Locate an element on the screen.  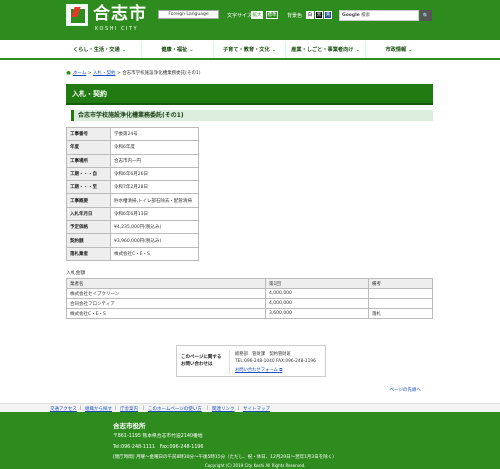
footer-tel: Tel:096-248-1111 Fax:096-248-1196 is located at coordinates (158, 447).